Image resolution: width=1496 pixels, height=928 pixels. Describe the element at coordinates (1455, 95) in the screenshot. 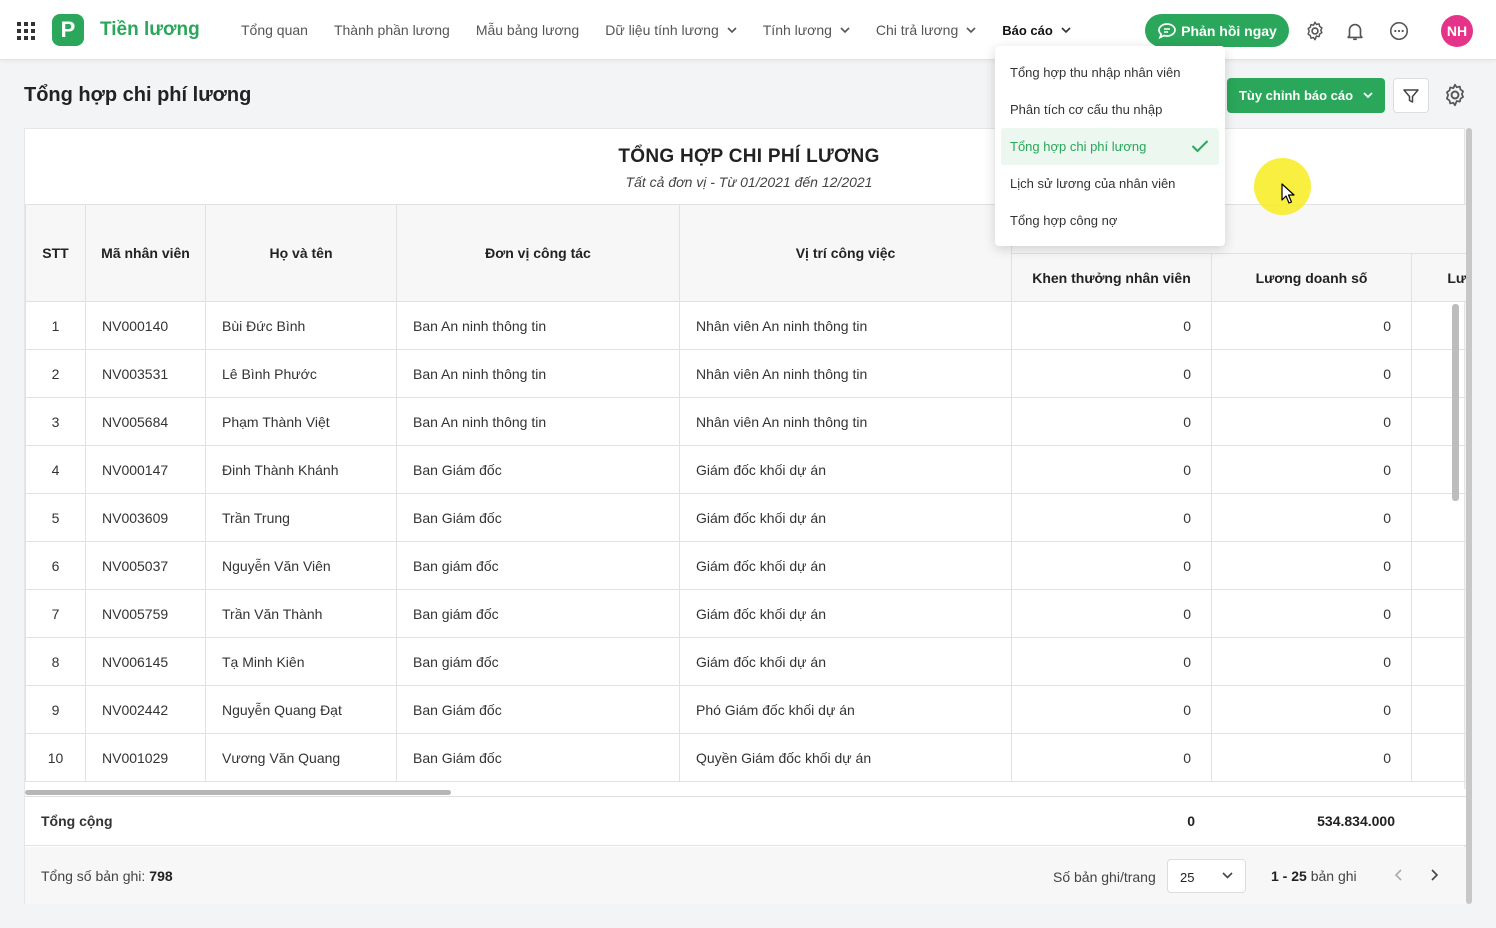

I see `report-settings-icon` at that location.